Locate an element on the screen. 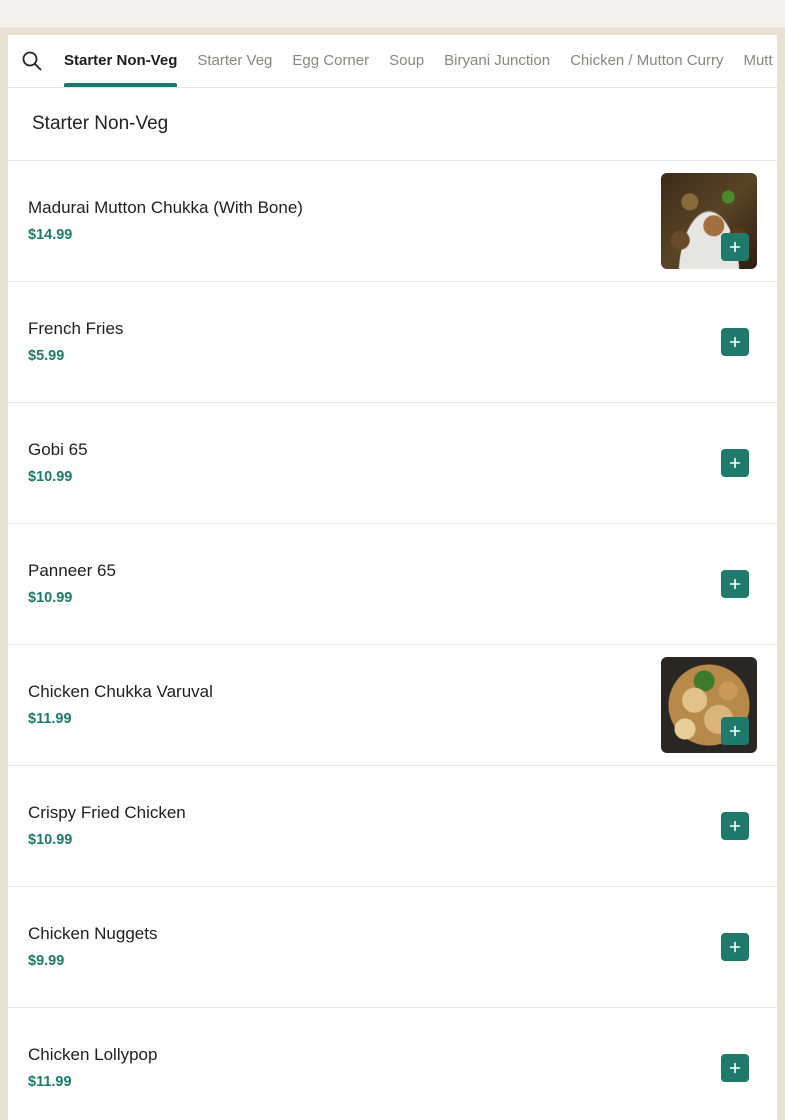 This screenshot has width=785, height=1120. item-name: Crispy Fried Chicken is located at coordinates (107, 812).